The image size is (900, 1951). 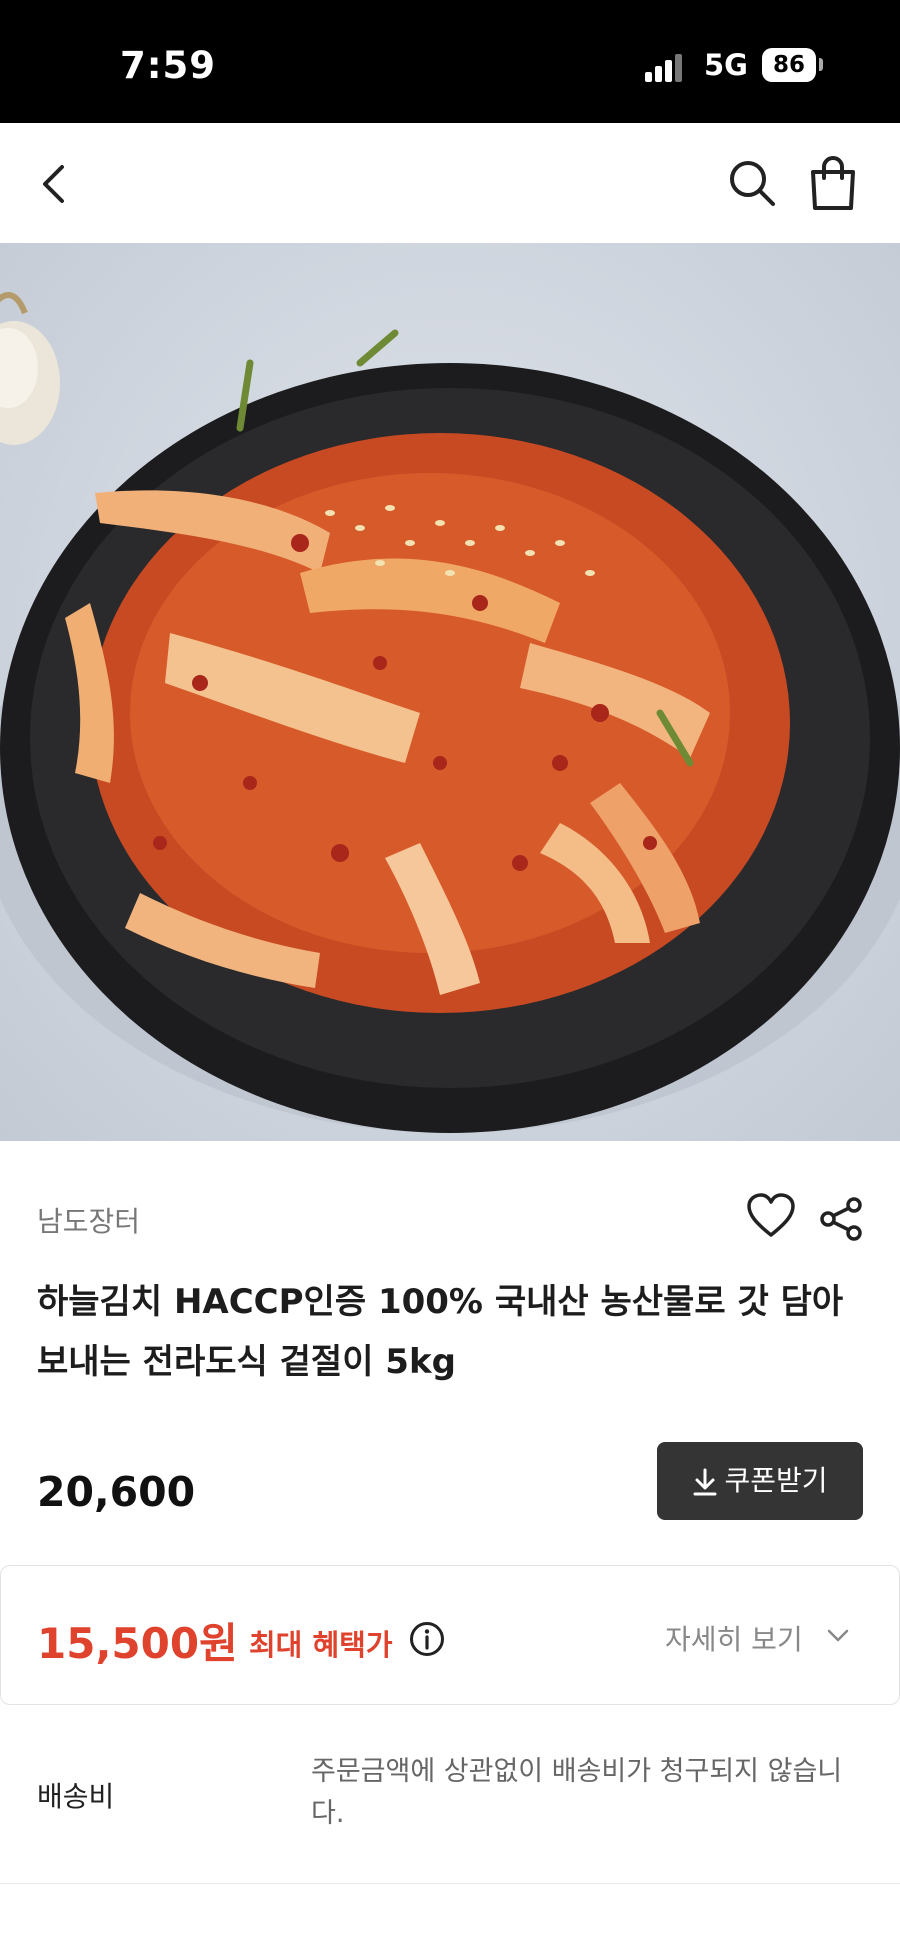 I want to click on view-details-link: 자세히 보기, so click(x=734, y=1638).